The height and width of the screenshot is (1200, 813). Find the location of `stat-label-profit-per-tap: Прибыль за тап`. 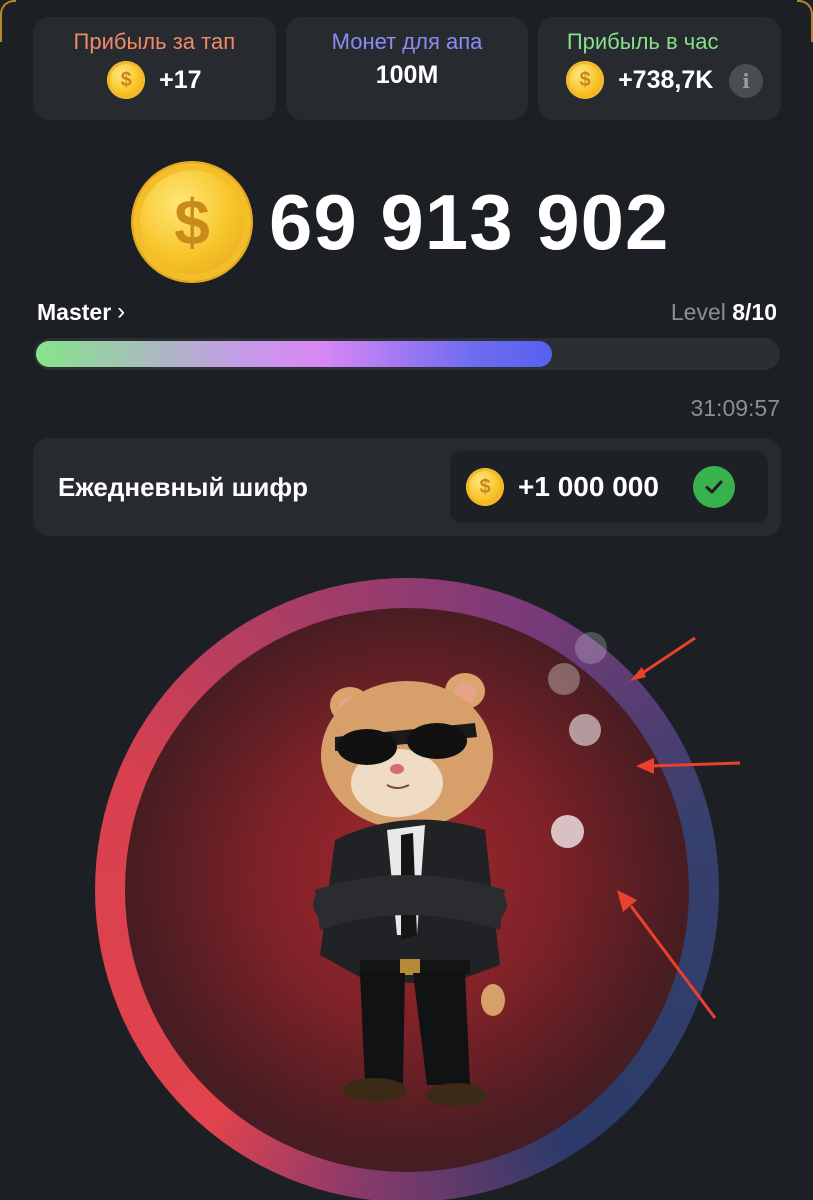

stat-label-profit-per-tap: Прибыль за тап is located at coordinates (154, 41).